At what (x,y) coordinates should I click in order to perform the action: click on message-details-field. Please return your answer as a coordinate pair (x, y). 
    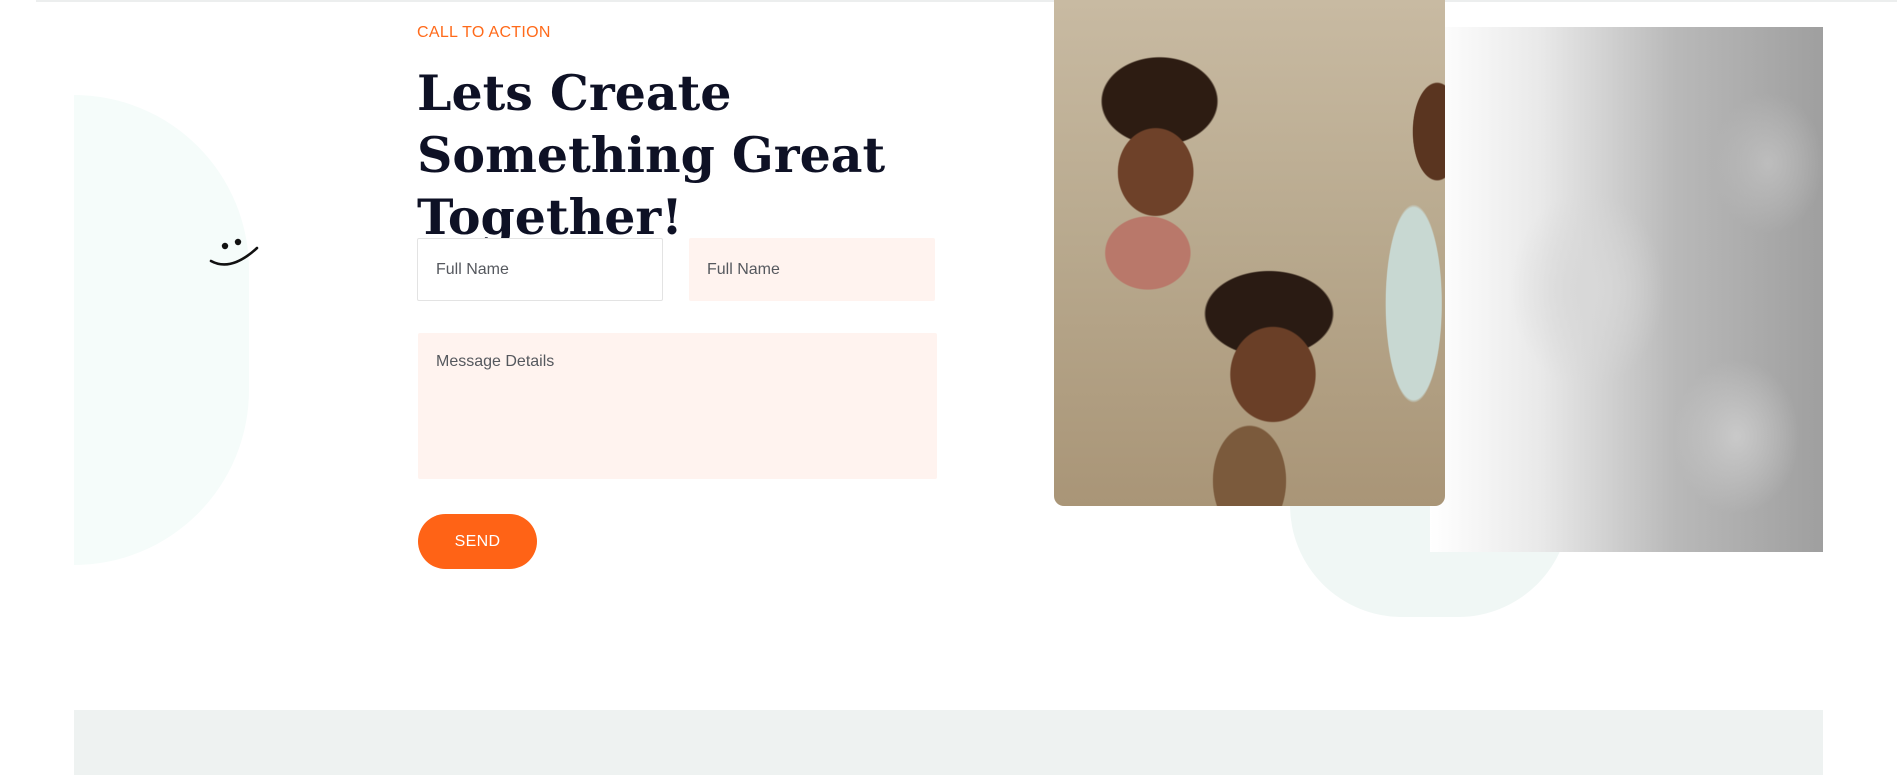
    Looking at the image, I should click on (677, 406).